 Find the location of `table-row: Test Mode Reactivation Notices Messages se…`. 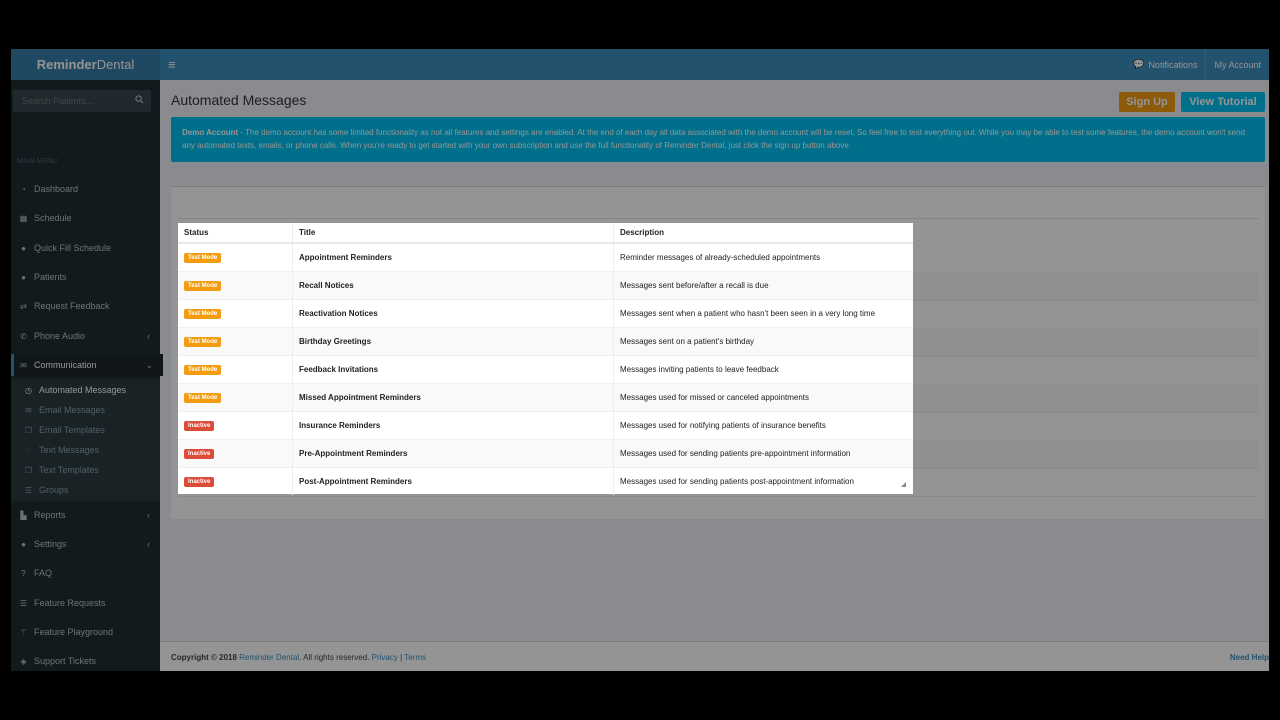

table-row: Test Mode Reactivation Notices Messages se… is located at coordinates (545, 313).